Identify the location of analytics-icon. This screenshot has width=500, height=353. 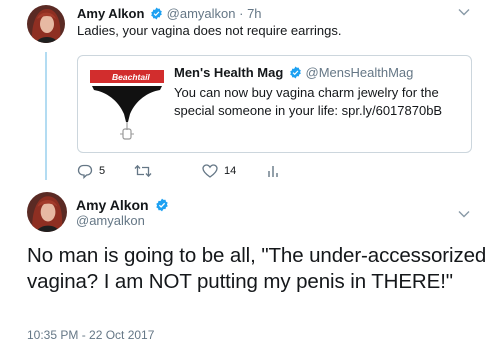
(273, 171).